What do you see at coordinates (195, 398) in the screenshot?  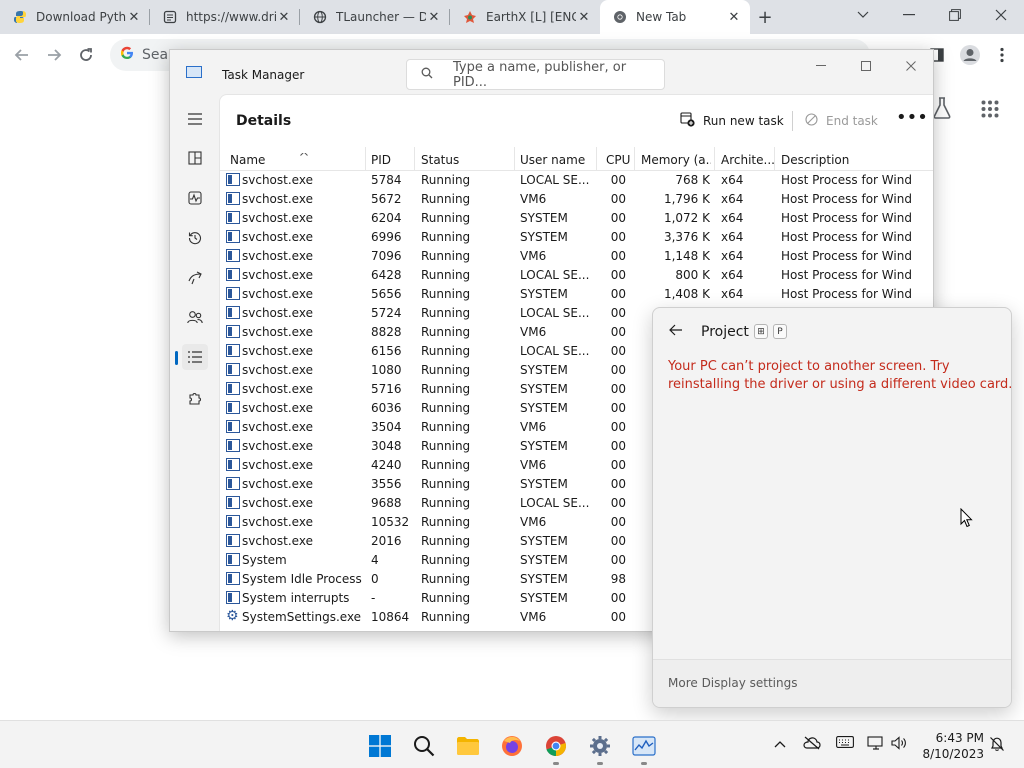 I see `services-puzzle-icon` at bounding box center [195, 398].